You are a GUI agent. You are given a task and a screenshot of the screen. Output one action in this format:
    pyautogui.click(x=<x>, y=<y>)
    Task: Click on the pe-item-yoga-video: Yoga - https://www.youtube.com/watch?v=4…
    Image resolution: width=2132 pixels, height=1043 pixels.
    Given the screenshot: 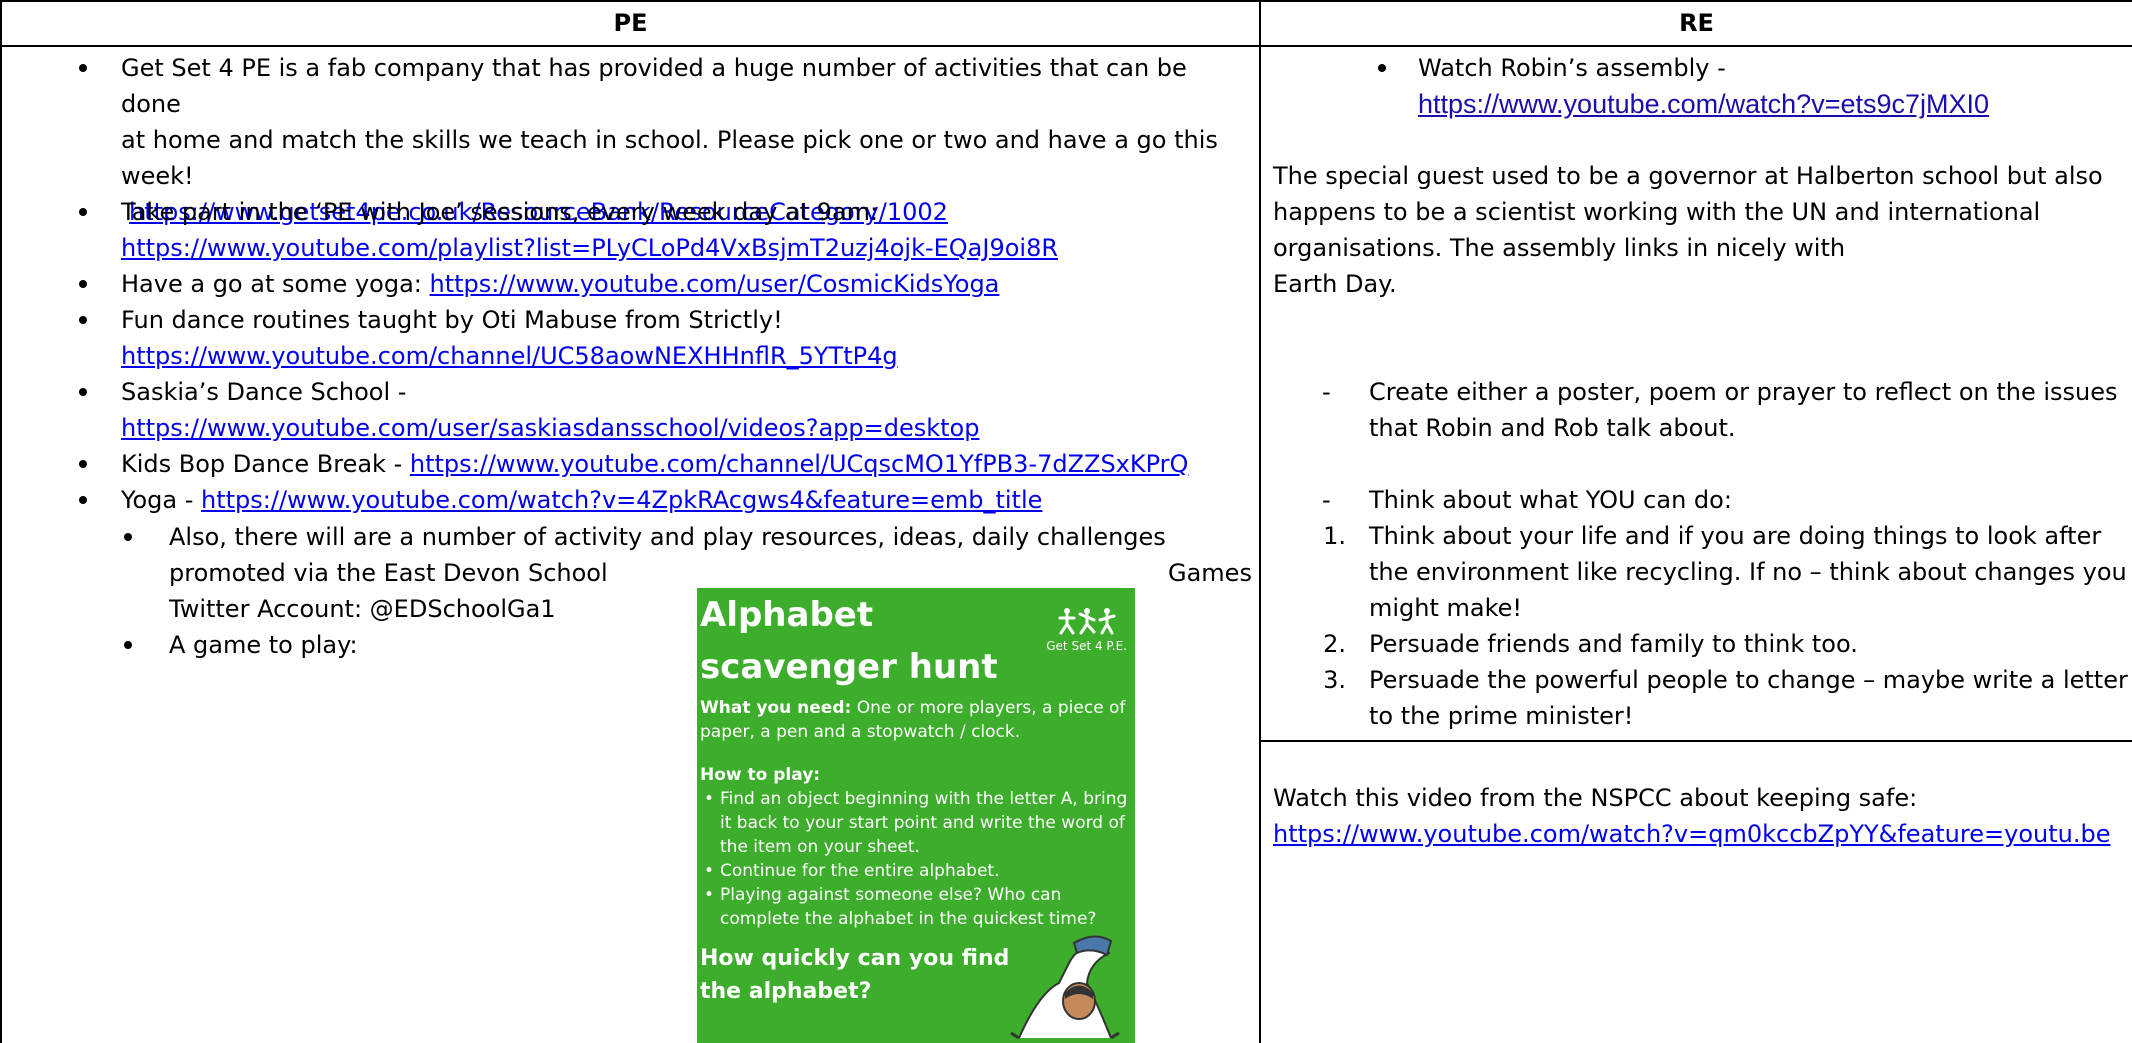 What is the action you would take?
    pyautogui.click(x=686, y=500)
    